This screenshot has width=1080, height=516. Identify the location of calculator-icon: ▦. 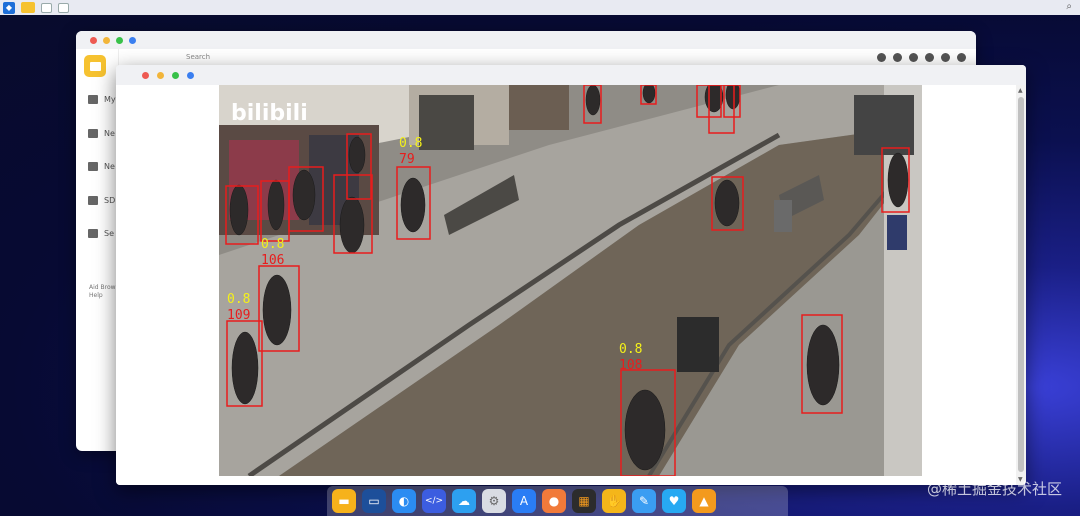
(584, 501).